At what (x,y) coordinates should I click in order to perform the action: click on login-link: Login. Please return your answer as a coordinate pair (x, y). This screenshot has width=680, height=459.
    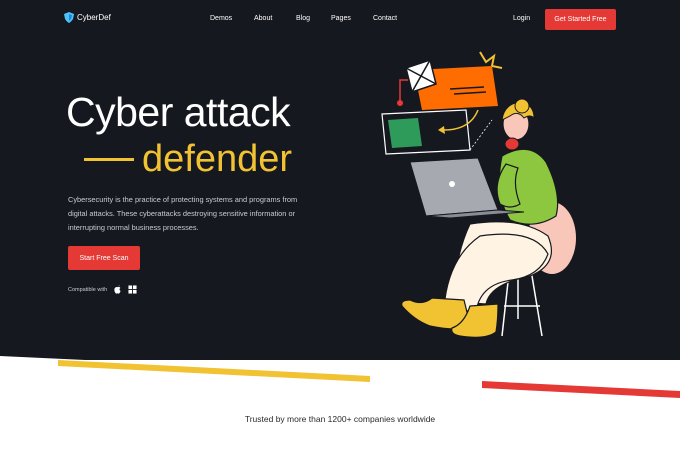
    Looking at the image, I should click on (521, 18).